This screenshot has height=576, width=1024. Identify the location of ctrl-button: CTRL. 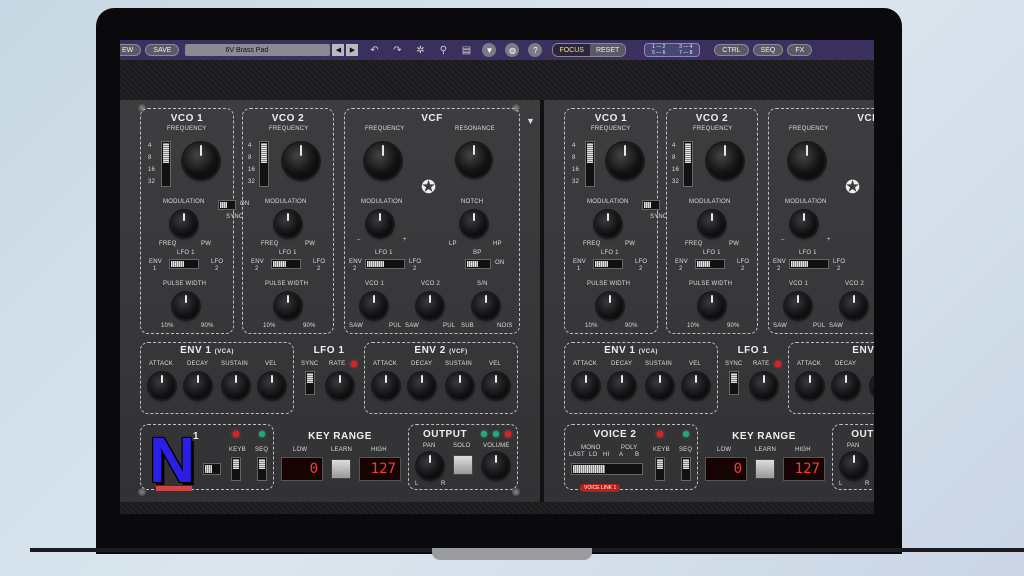
(731, 50).